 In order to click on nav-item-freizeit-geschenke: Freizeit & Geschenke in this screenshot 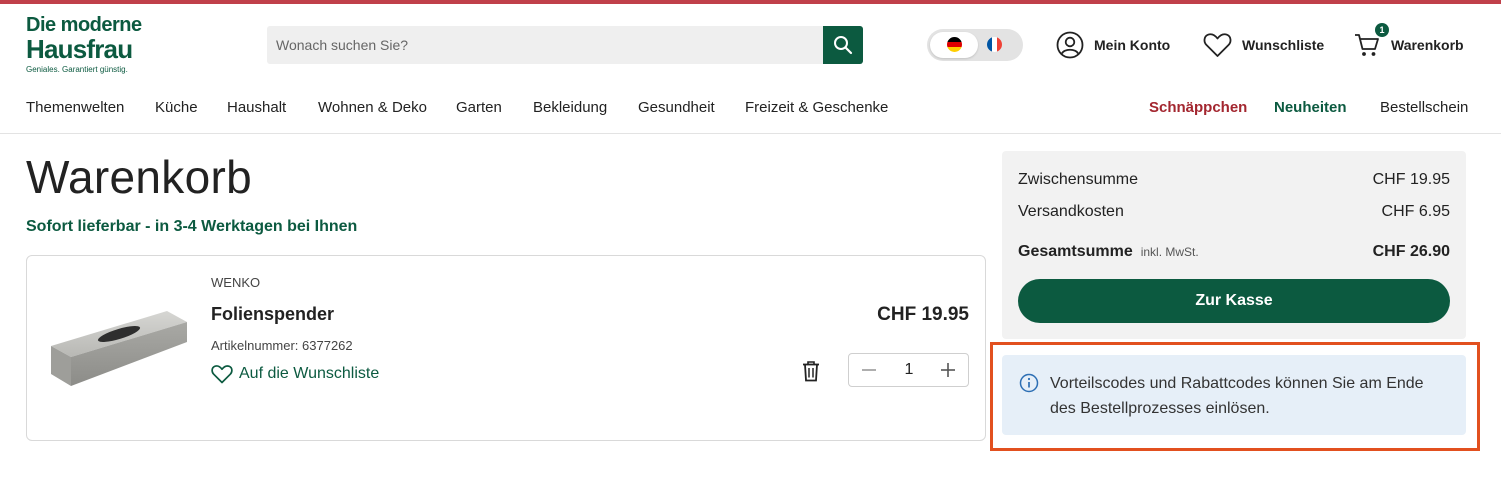, I will do `click(816, 107)`.